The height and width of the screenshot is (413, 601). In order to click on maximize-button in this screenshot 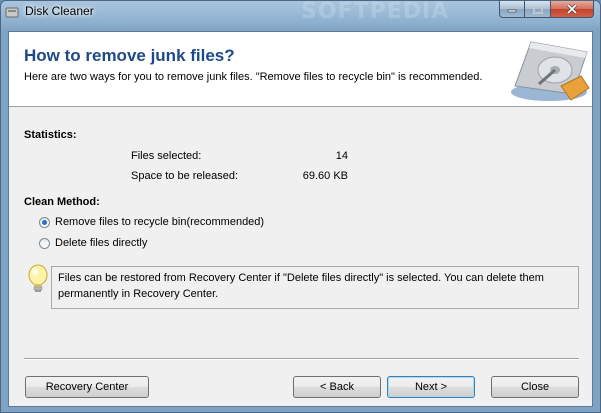, I will do `click(538, 9)`.